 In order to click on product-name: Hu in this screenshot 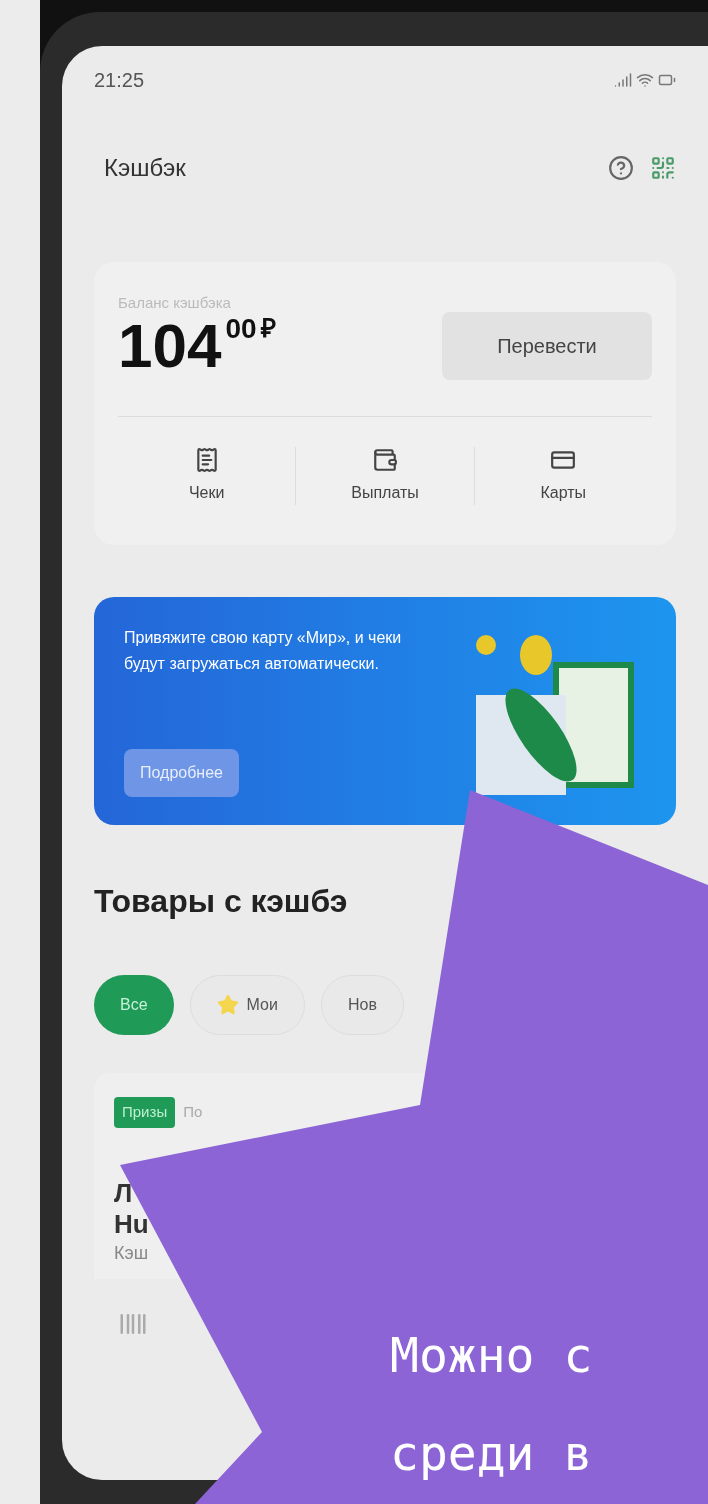, I will do `click(132, 1224)`.